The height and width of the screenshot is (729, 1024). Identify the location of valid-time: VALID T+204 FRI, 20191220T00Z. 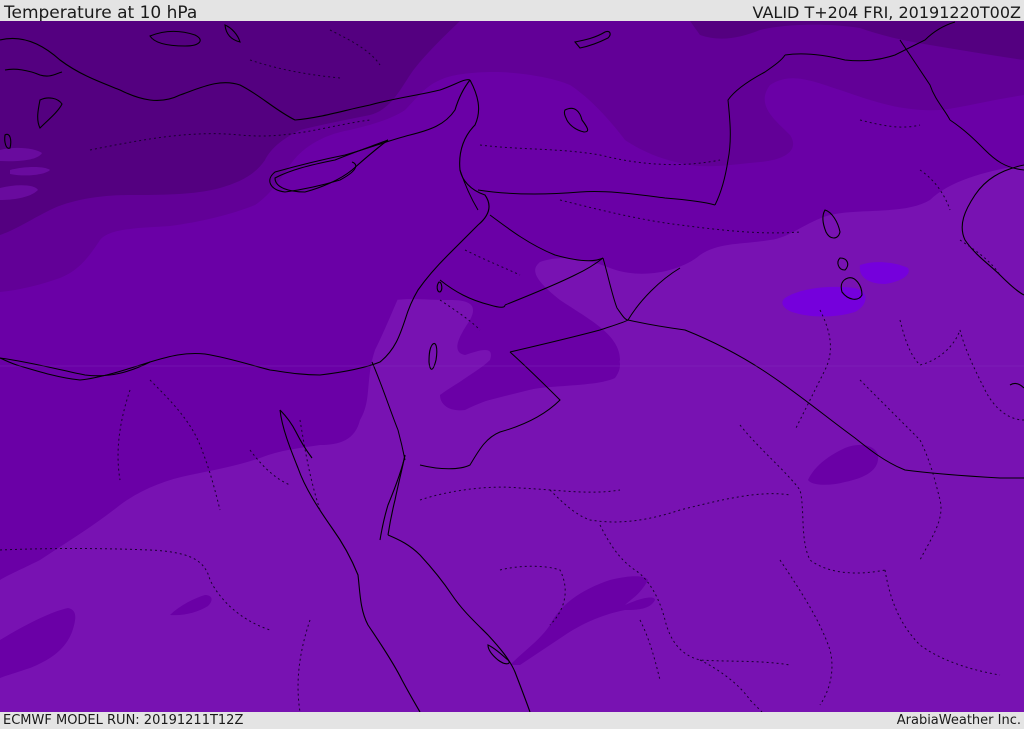
(886, 12).